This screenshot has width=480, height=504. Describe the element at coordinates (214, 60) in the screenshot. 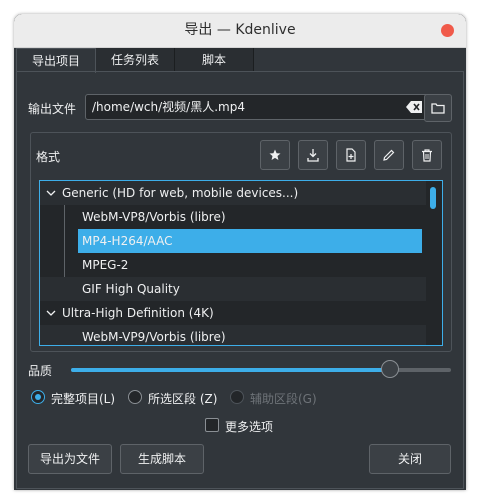

I see `tab-scripts: 脚本` at that location.